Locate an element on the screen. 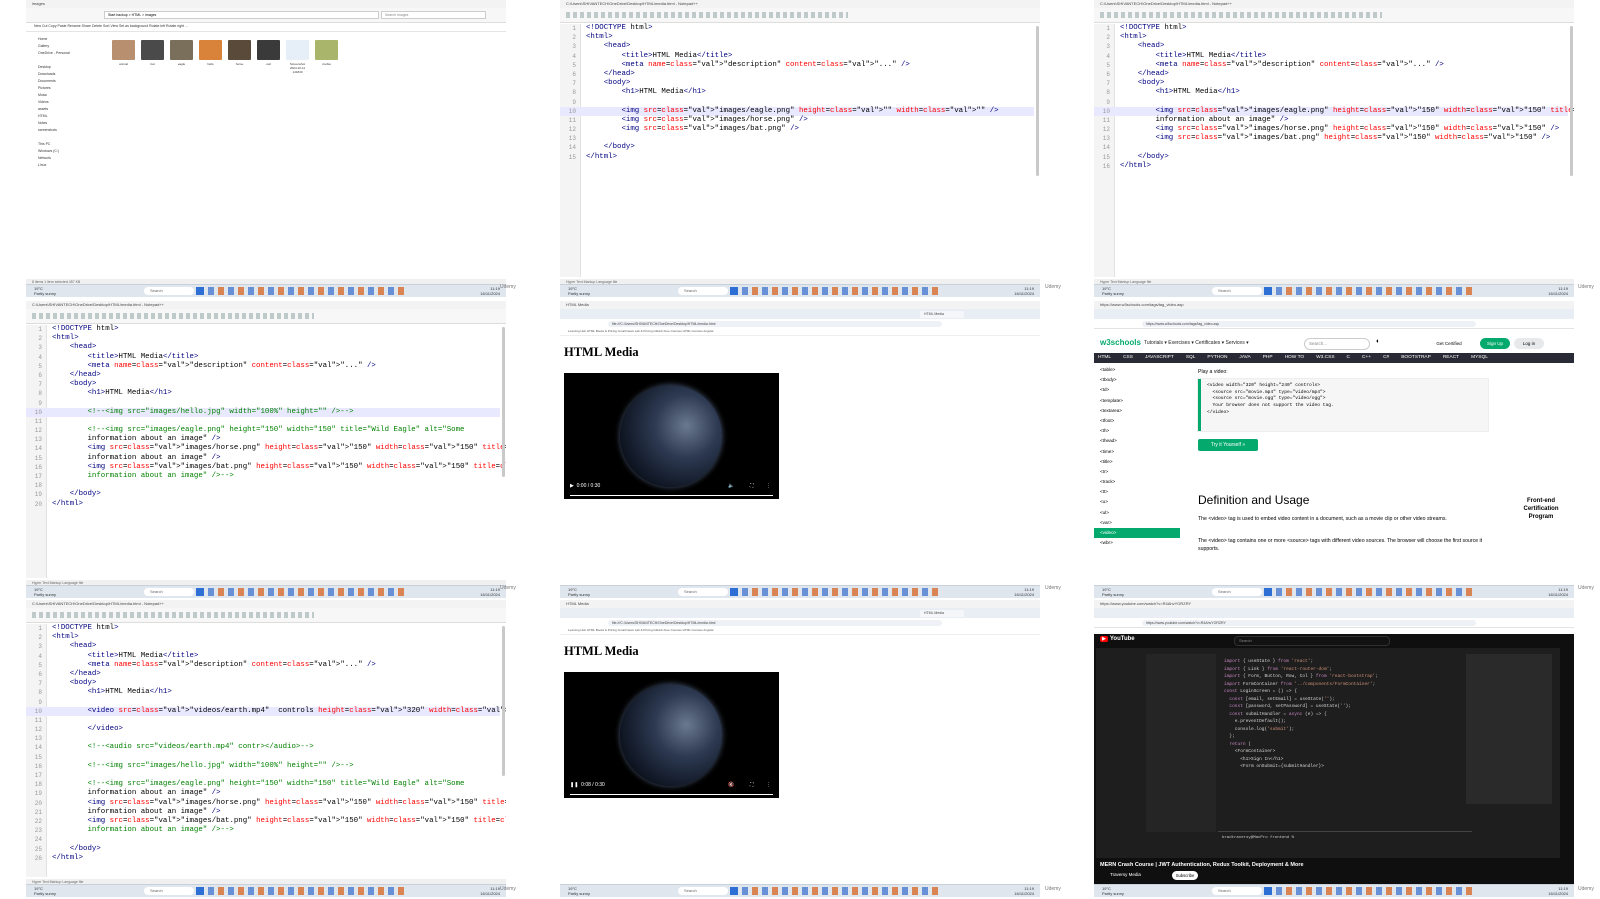 The height and width of the screenshot is (899, 1600). code-line: 11 information about an image" /> is located at coordinates (1331, 120).